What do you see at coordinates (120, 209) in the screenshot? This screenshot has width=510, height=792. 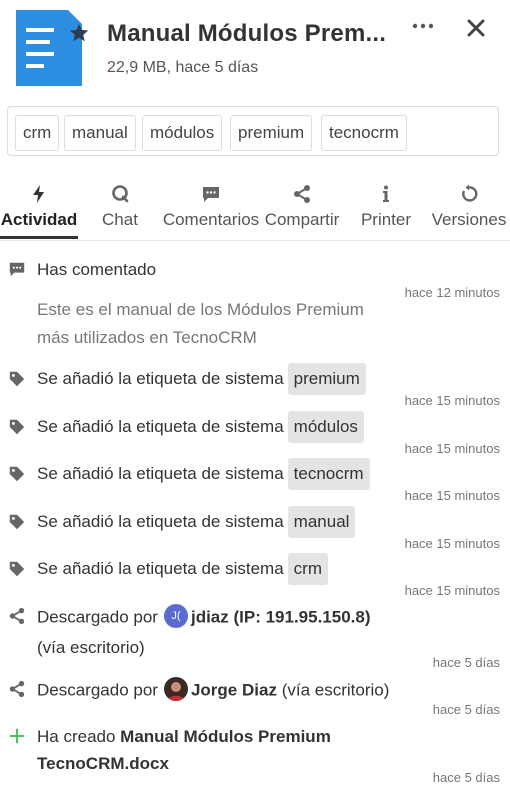 I see `tab-chat: Chat` at bounding box center [120, 209].